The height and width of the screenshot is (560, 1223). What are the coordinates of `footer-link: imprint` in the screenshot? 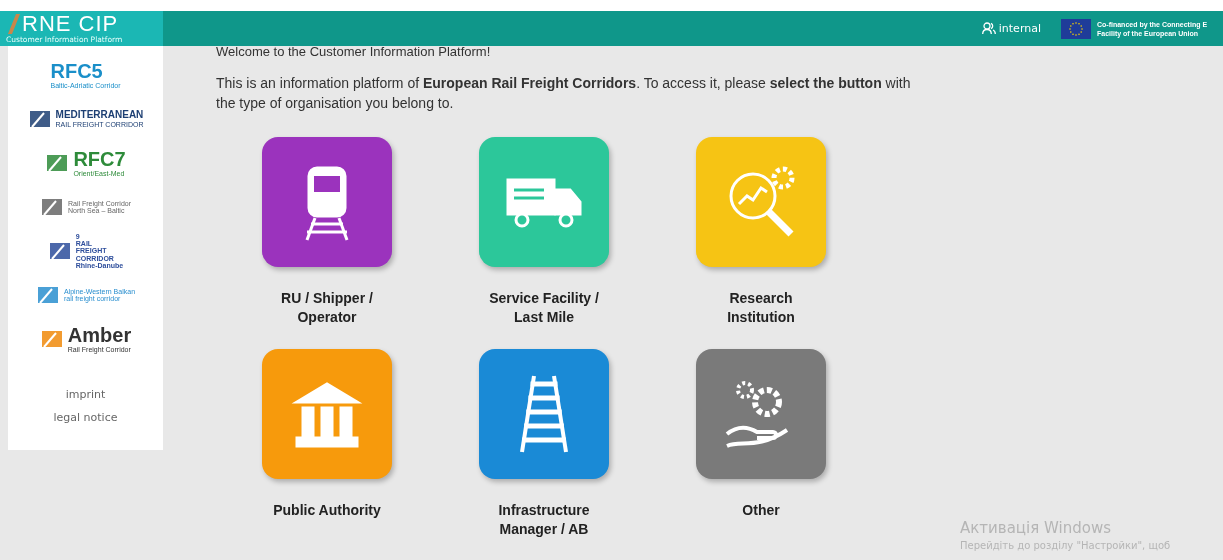 It's located at (85, 394).